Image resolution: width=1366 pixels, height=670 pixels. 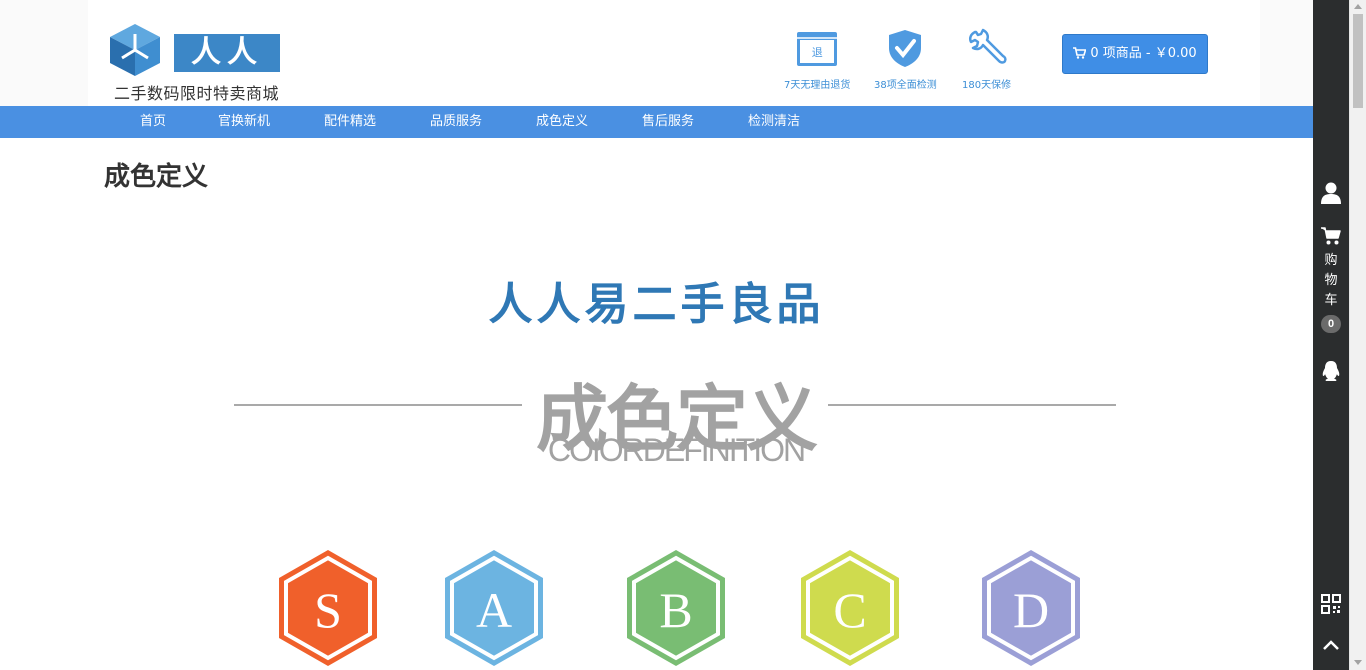 I want to click on brand-title: 人人易二手良品, so click(x=656, y=304).